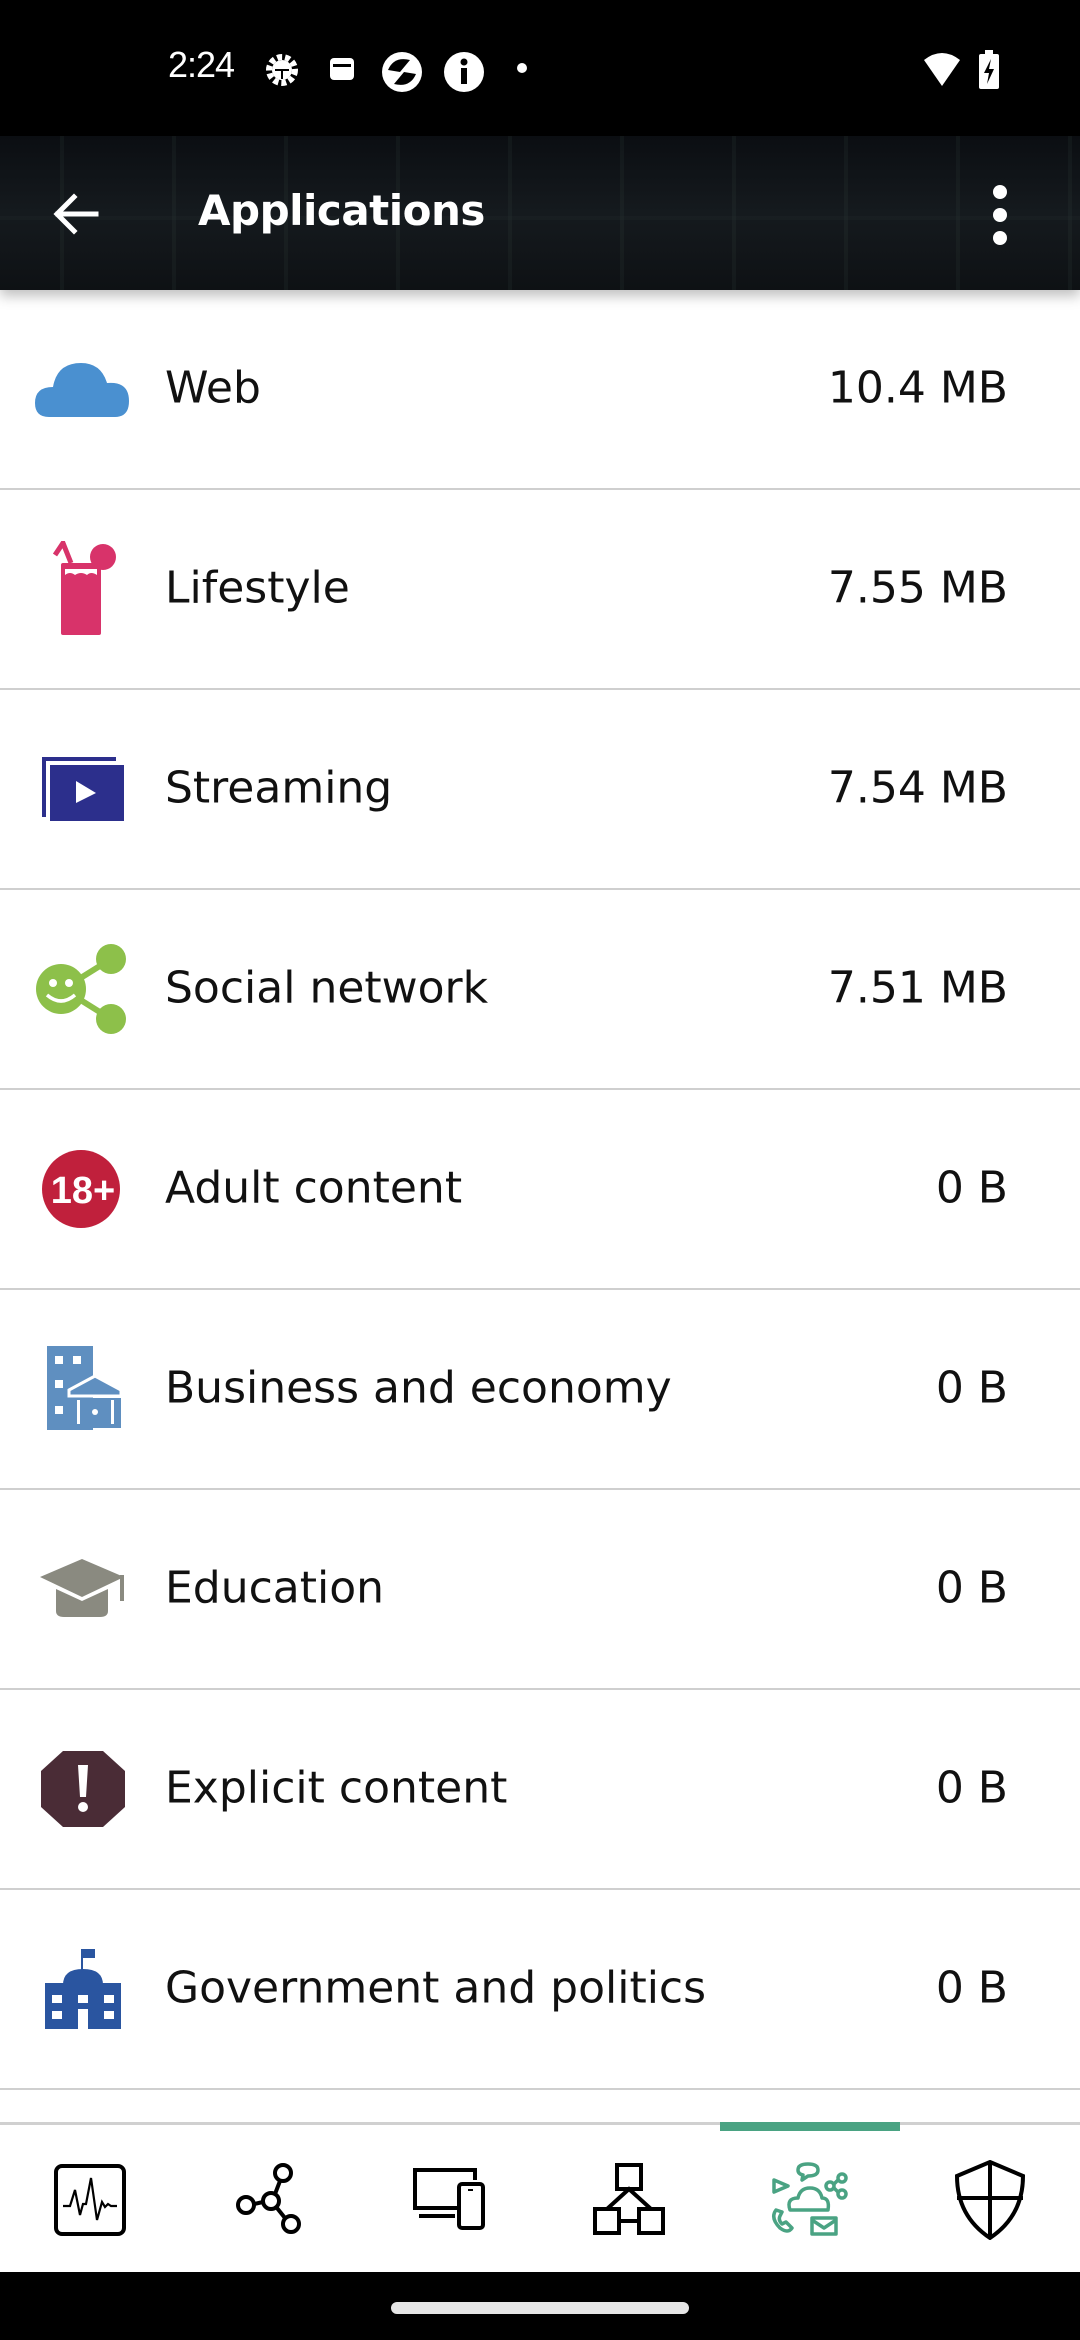  I want to click on category-label: Lifestyle, so click(257, 588).